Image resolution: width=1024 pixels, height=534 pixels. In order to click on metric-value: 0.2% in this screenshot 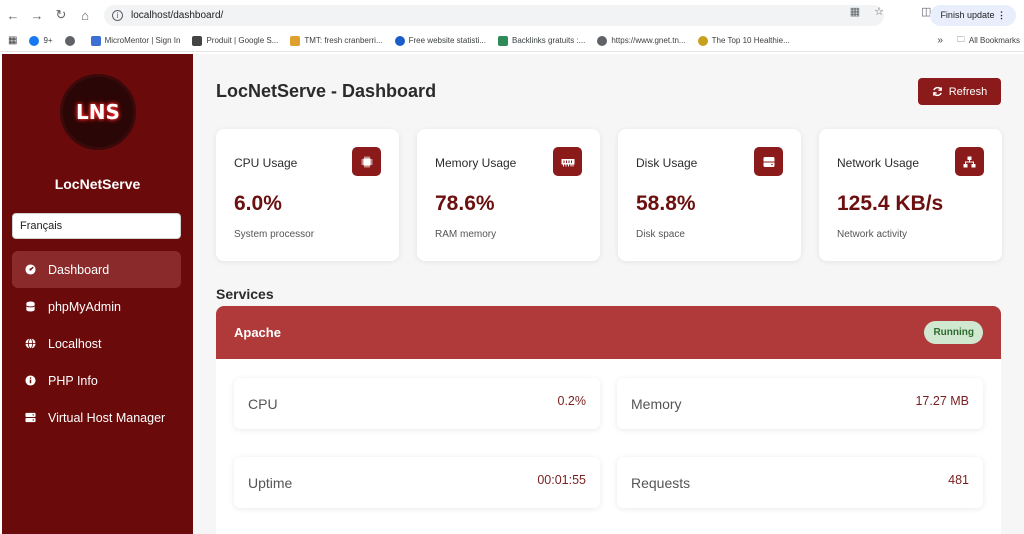, I will do `click(572, 401)`.